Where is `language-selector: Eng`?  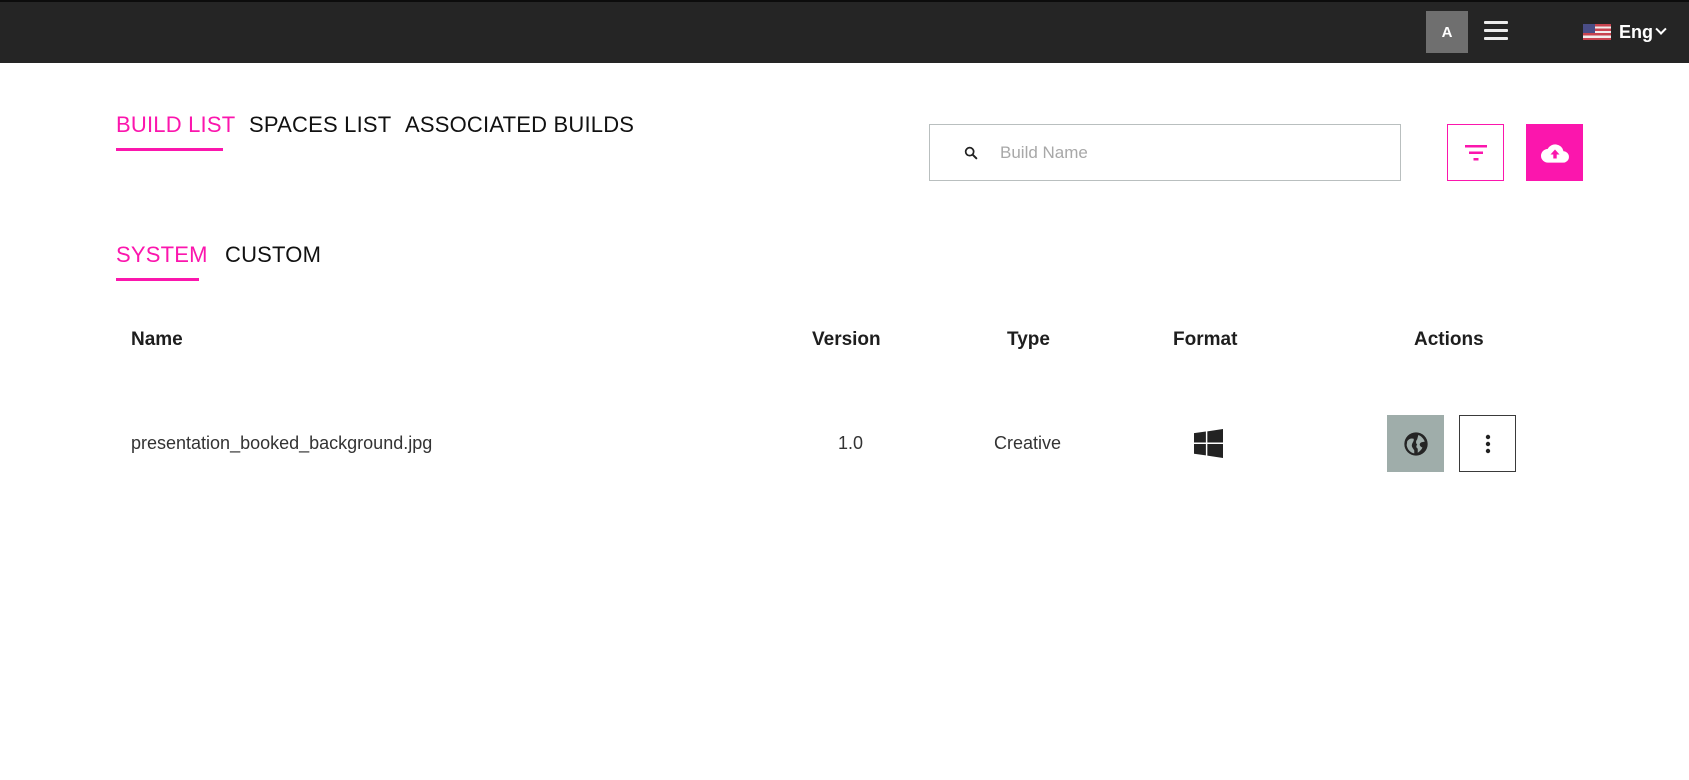 language-selector: Eng is located at coordinates (1625, 32).